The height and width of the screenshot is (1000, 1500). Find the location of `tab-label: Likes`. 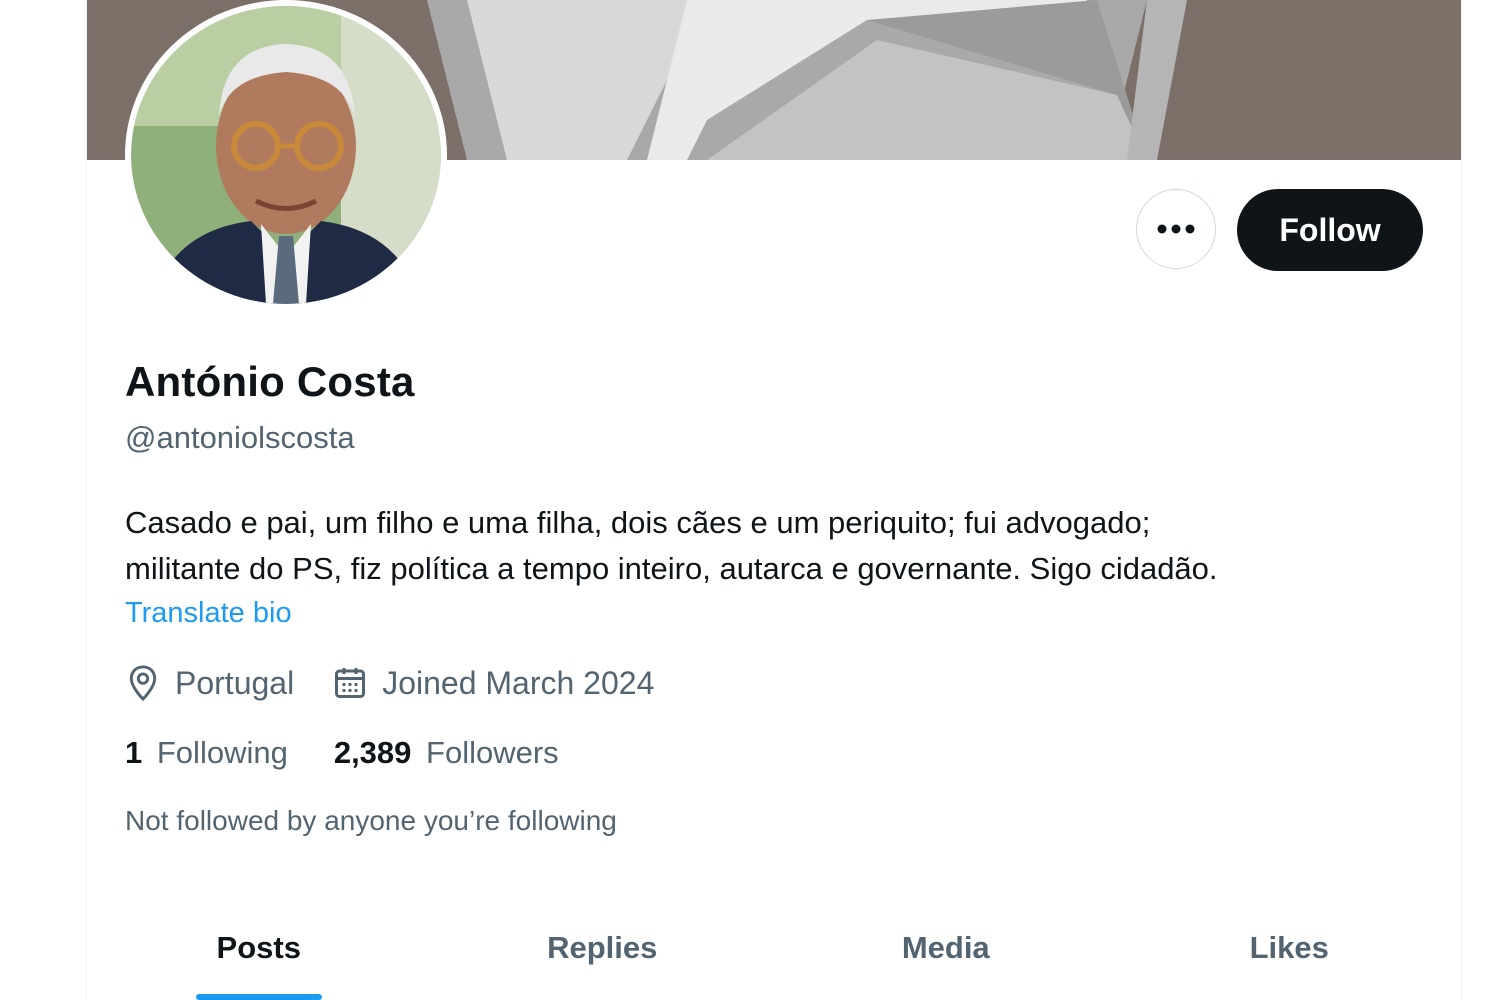

tab-label: Likes is located at coordinates (1289, 947).